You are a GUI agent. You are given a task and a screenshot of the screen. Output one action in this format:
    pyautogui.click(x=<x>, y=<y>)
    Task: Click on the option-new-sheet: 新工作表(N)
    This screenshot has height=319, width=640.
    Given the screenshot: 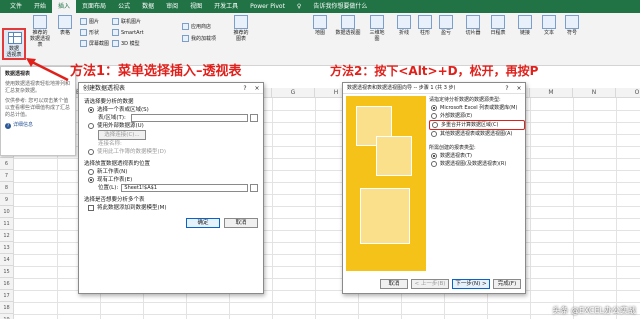 What is the action you would take?
    pyautogui.click(x=173, y=172)
    